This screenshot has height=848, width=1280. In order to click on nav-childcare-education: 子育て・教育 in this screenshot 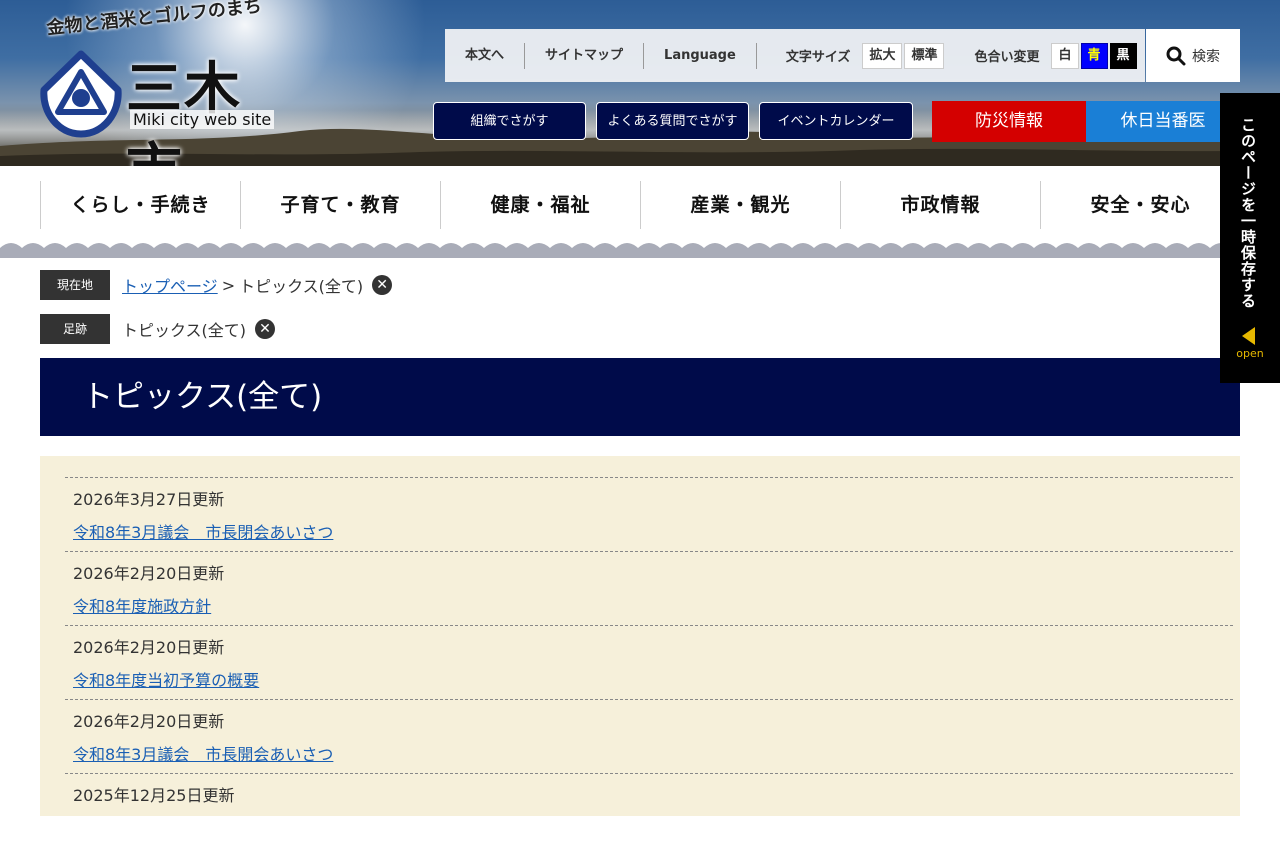, I will do `click(340, 205)`.